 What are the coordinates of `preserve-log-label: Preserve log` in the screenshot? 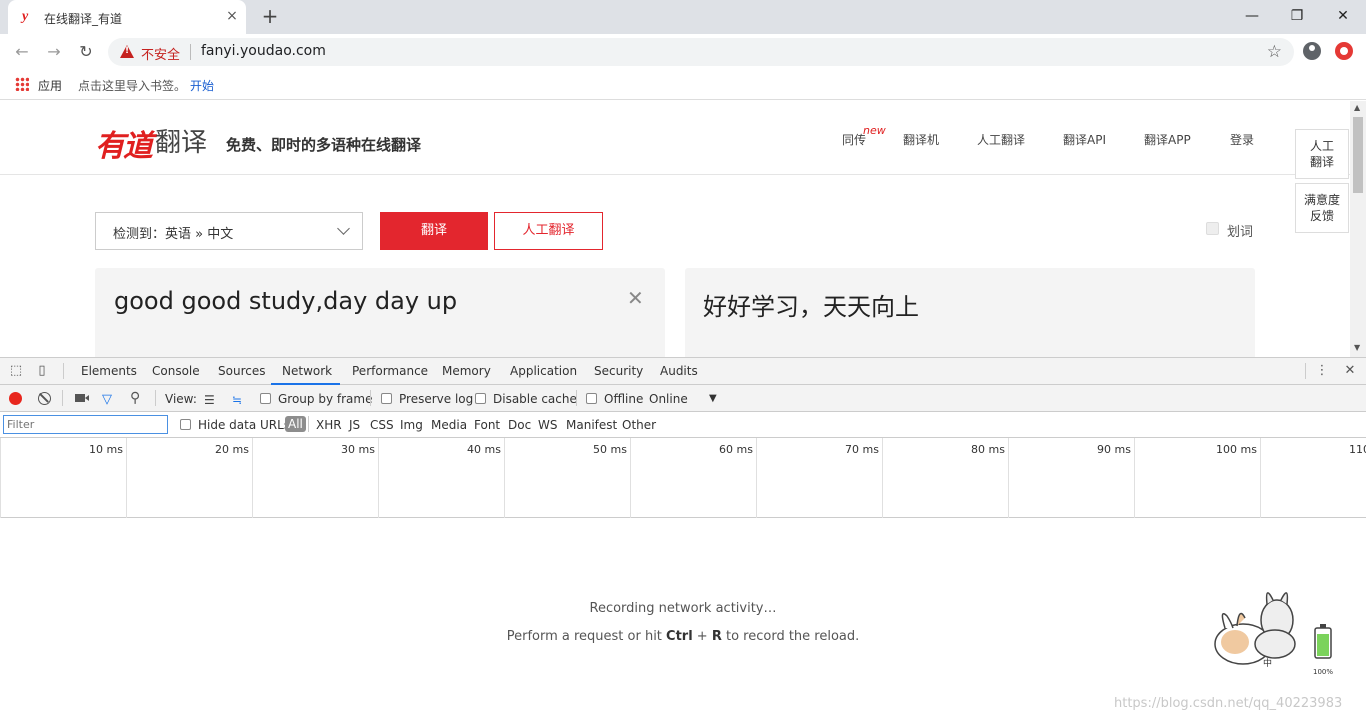 It's located at (436, 399).